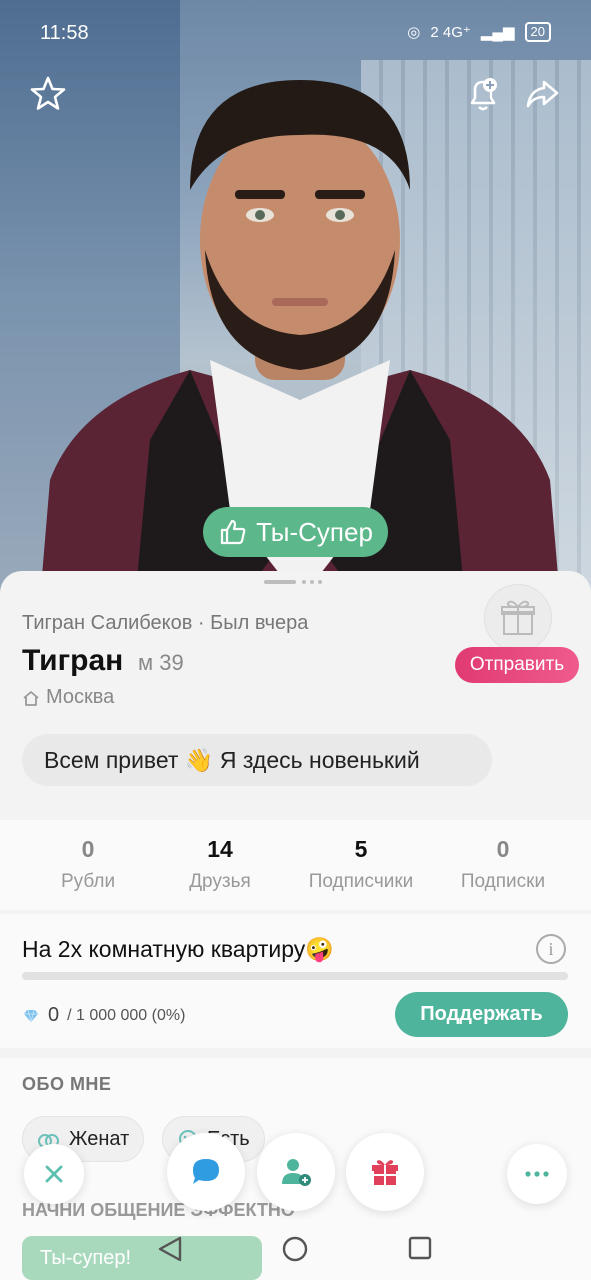 Image resolution: width=591 pixels, height=1280 pixels. Describe the element at coordinates (481, 1014) in the screenshot. I see `support-button: Поддержать` at that location.